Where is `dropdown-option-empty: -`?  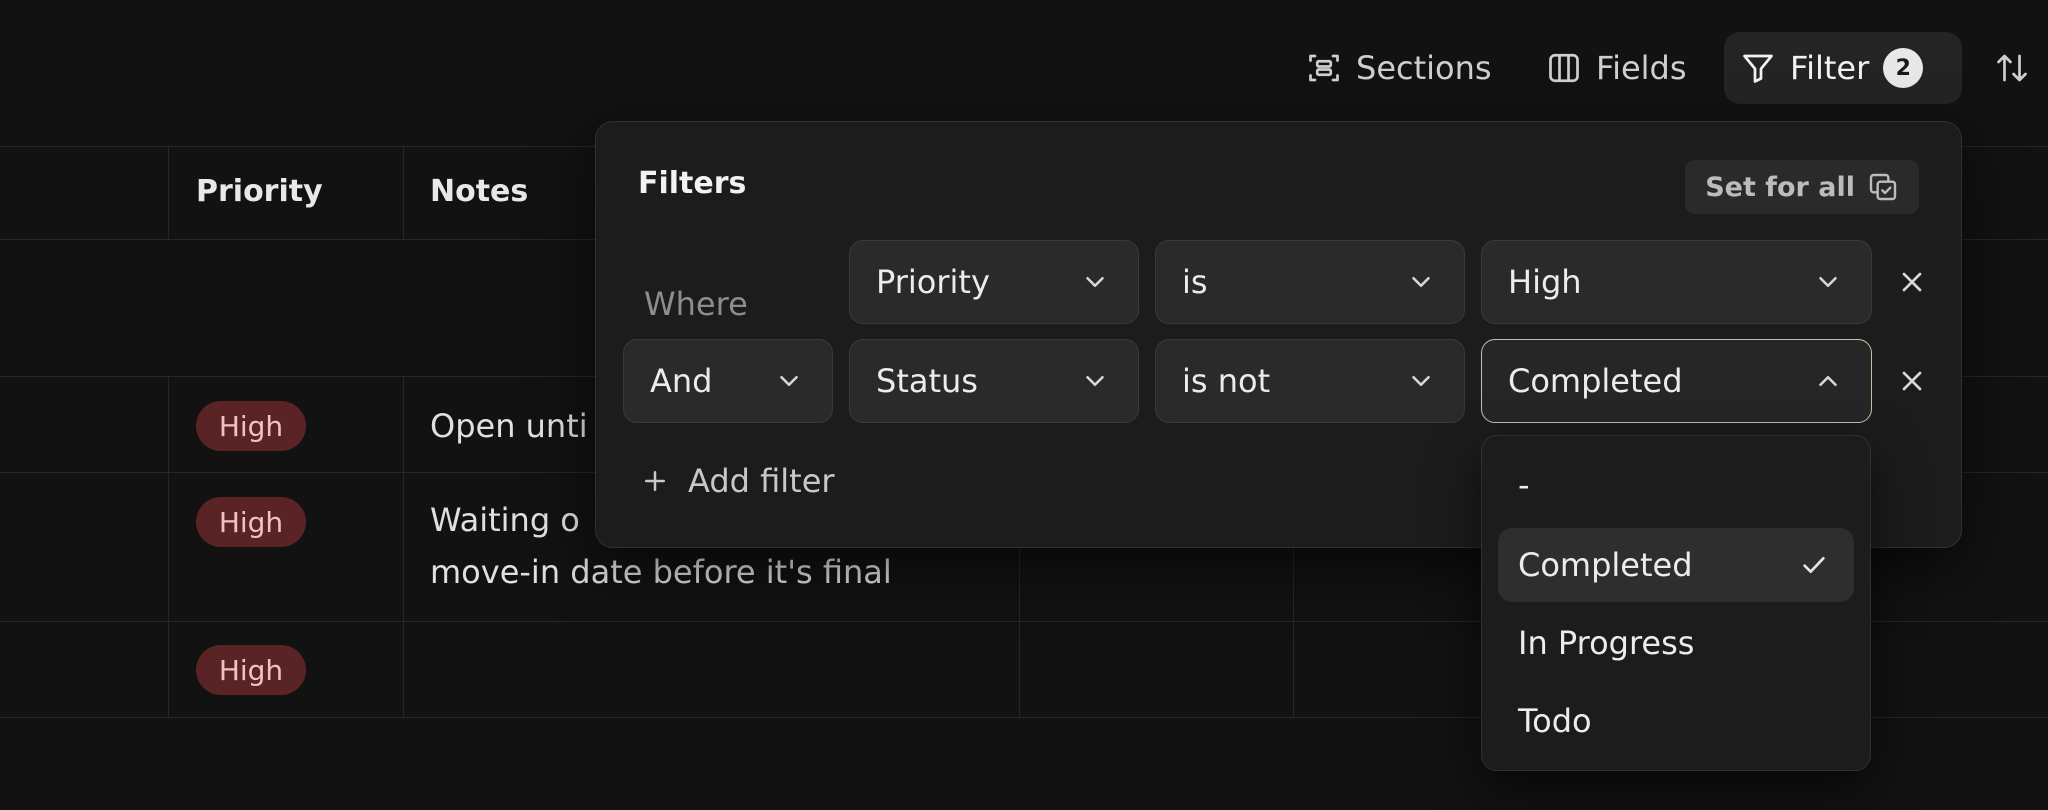 dropdown-option-empty: - is located at coordinates (1676, 485).